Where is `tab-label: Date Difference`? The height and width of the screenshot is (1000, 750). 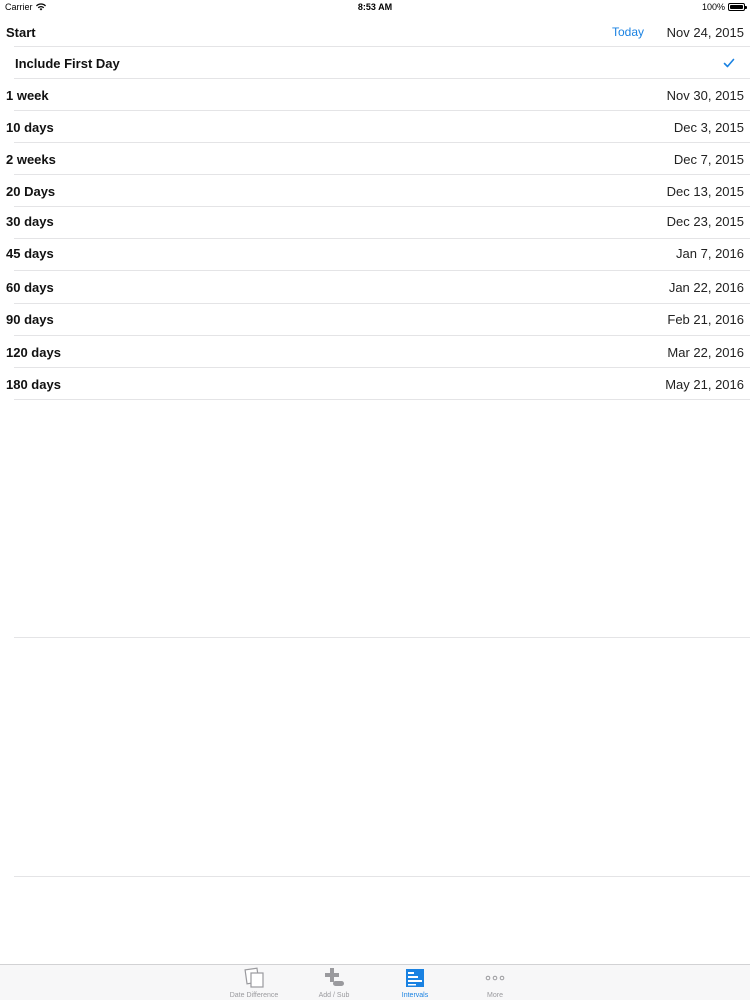
tab-label: Date Difference is located at coordinates (254, 995).